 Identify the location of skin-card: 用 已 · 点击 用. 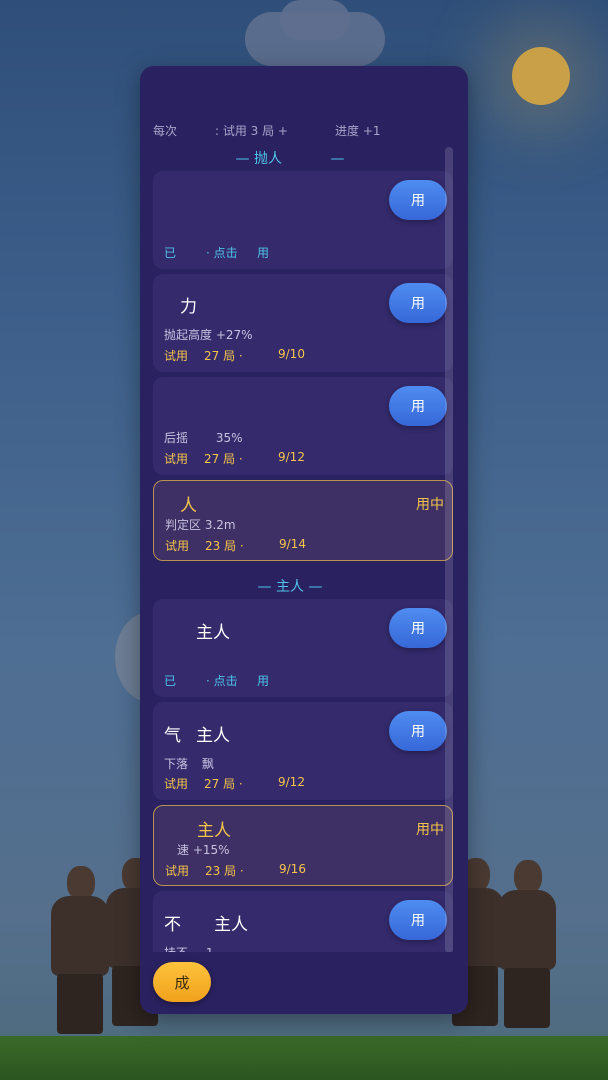
(303, 220).